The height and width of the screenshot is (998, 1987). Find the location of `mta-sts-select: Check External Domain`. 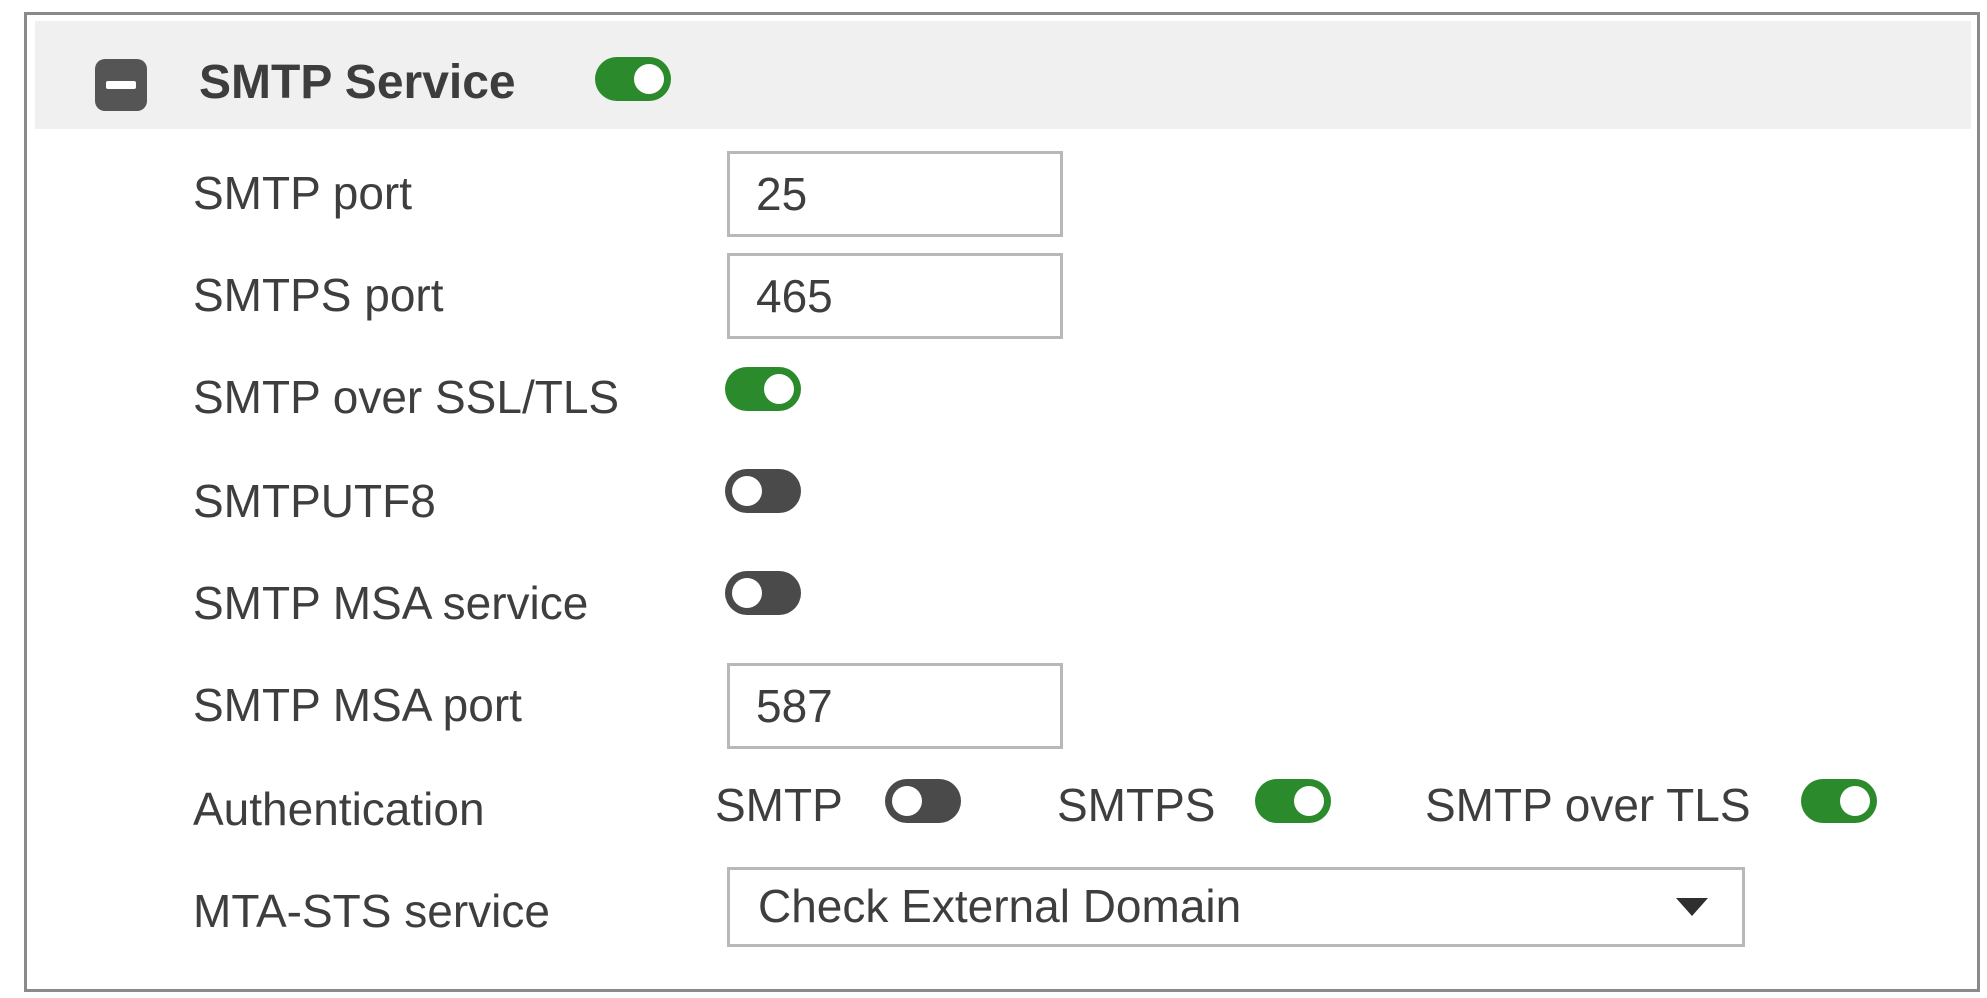

mta-sts-select: Check External Domain is located at coordinates (1236, 907).